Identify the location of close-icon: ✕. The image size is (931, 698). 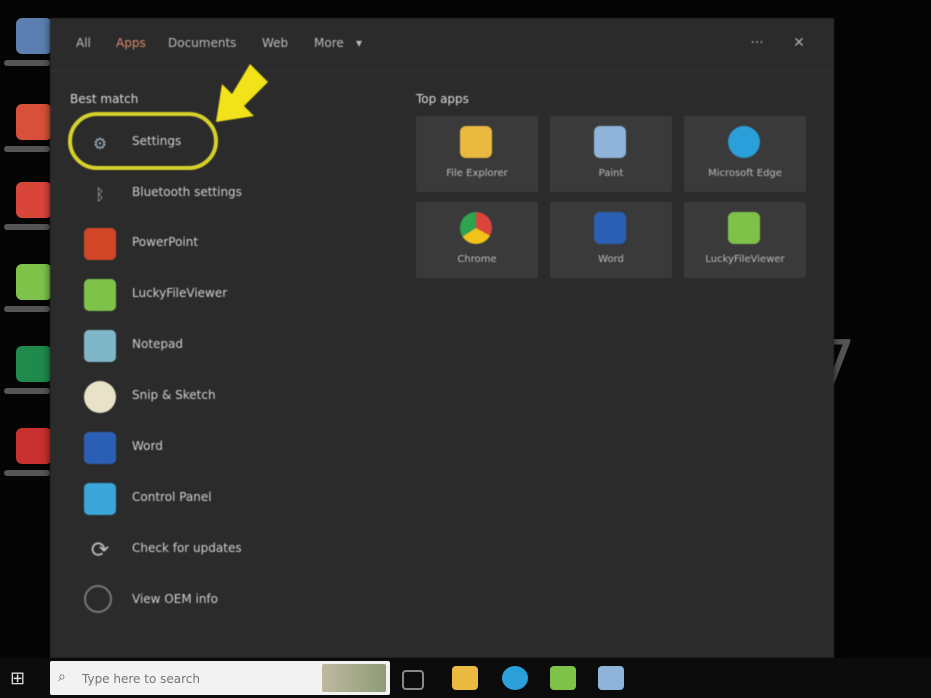
(799, 43).